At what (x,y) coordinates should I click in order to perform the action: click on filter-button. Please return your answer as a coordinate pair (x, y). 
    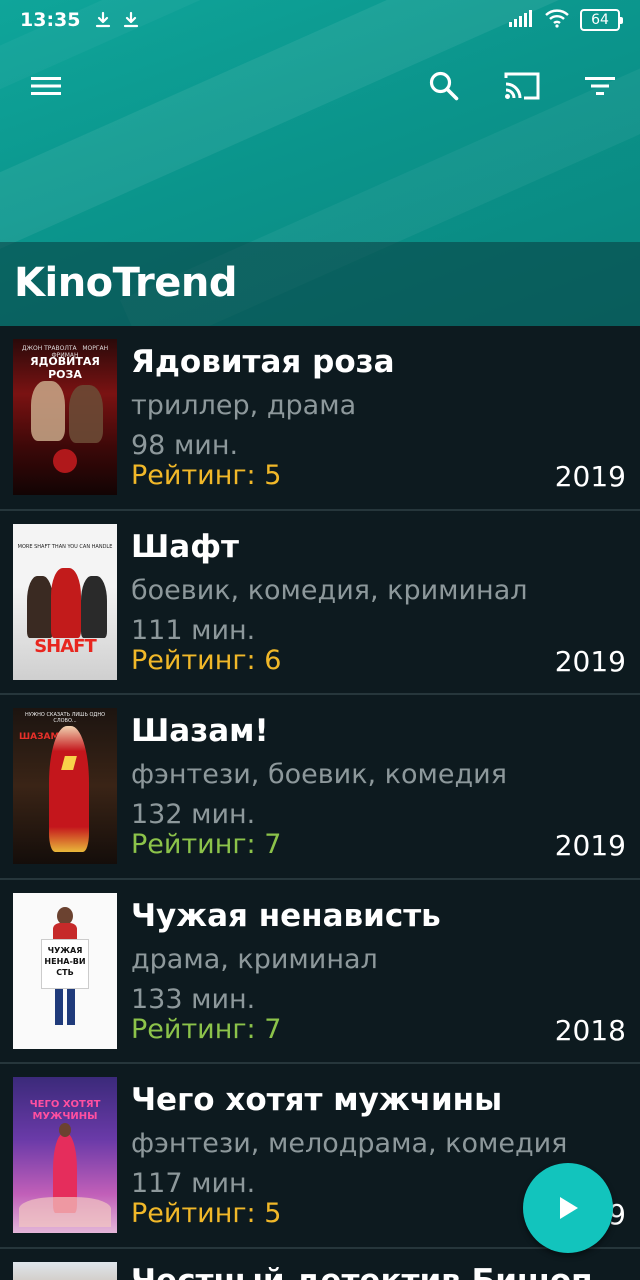
    Looking at the image, I should click on (600, 86).